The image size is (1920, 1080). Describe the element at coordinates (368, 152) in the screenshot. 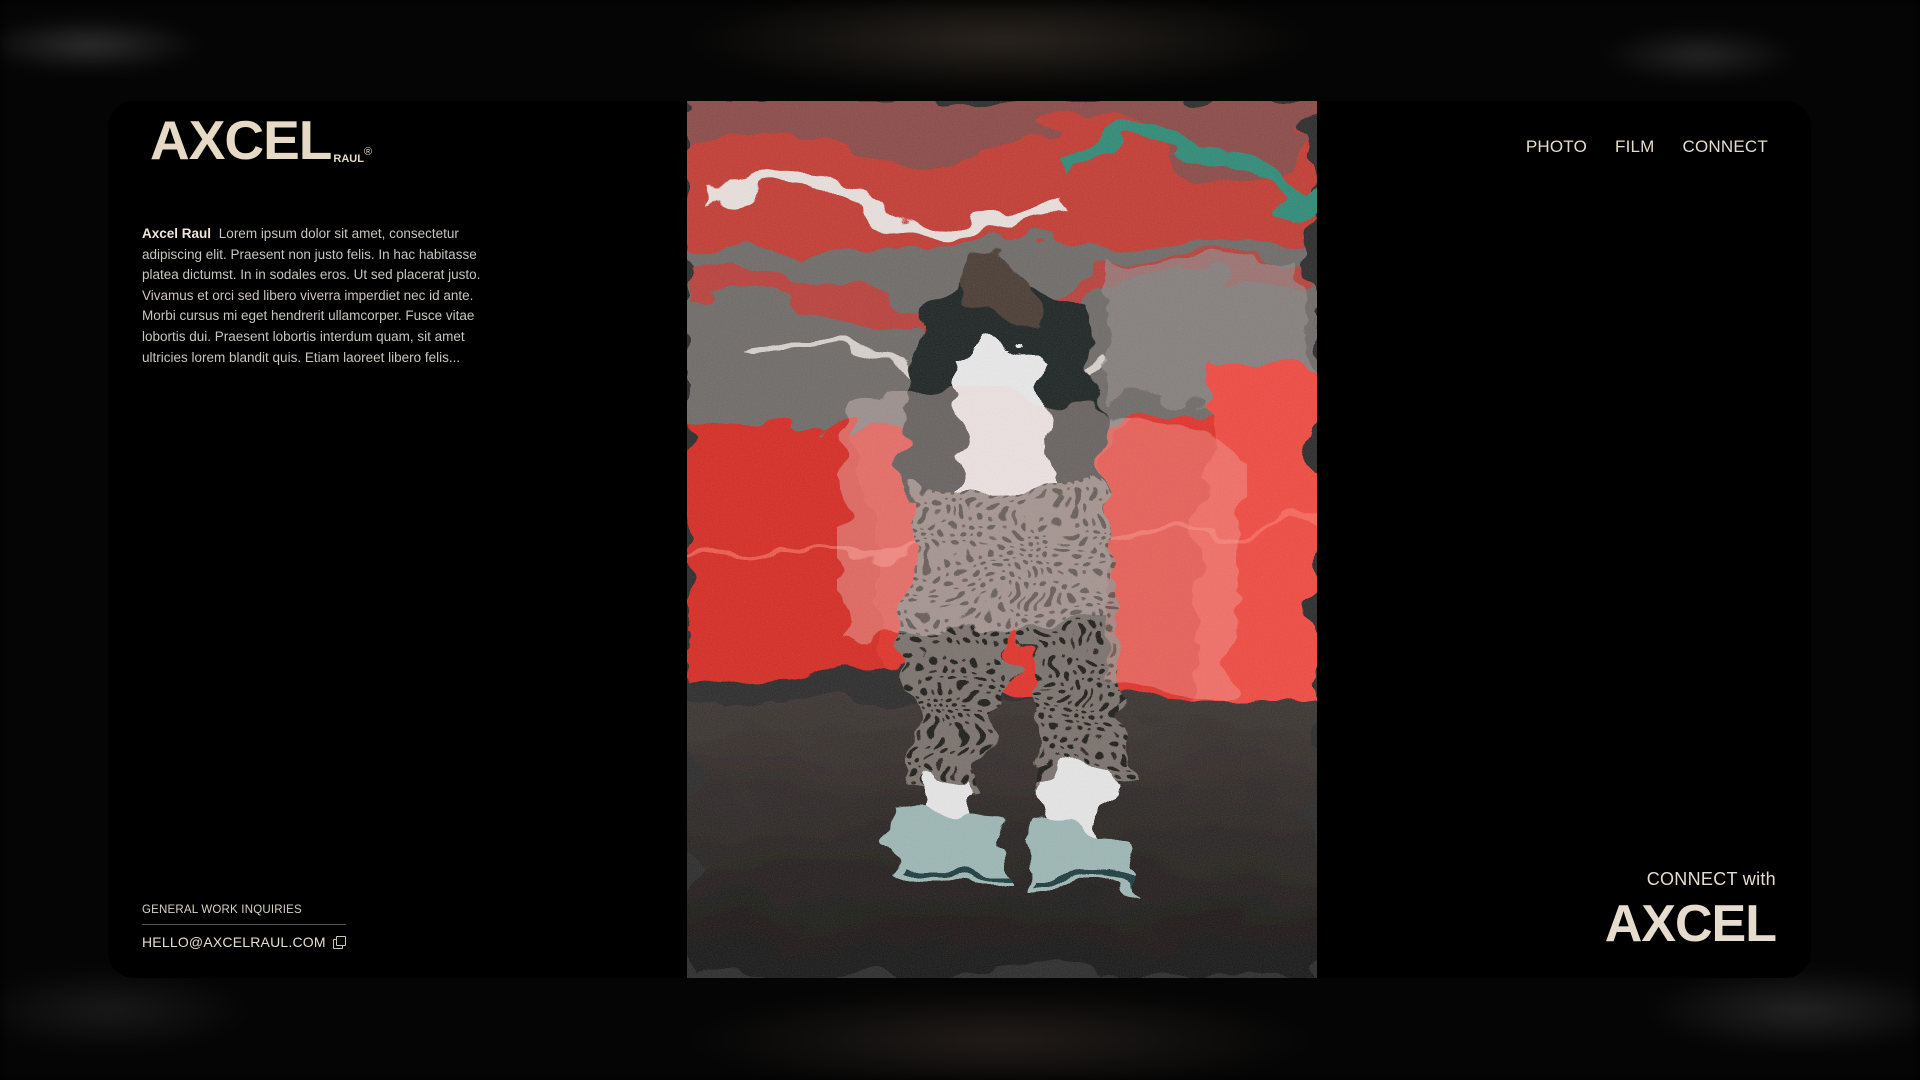

I see `registered-mark: ®` at that location.